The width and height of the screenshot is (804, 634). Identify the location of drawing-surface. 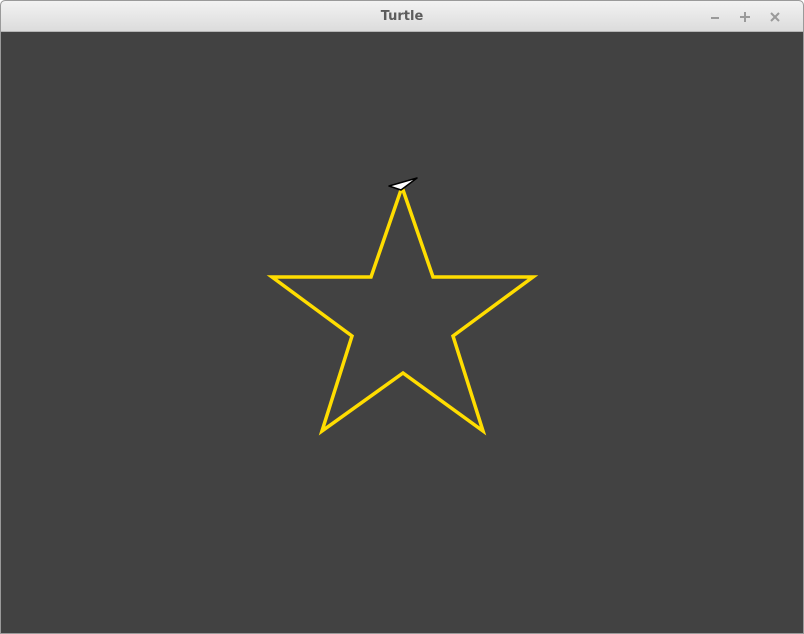
(402, 306).